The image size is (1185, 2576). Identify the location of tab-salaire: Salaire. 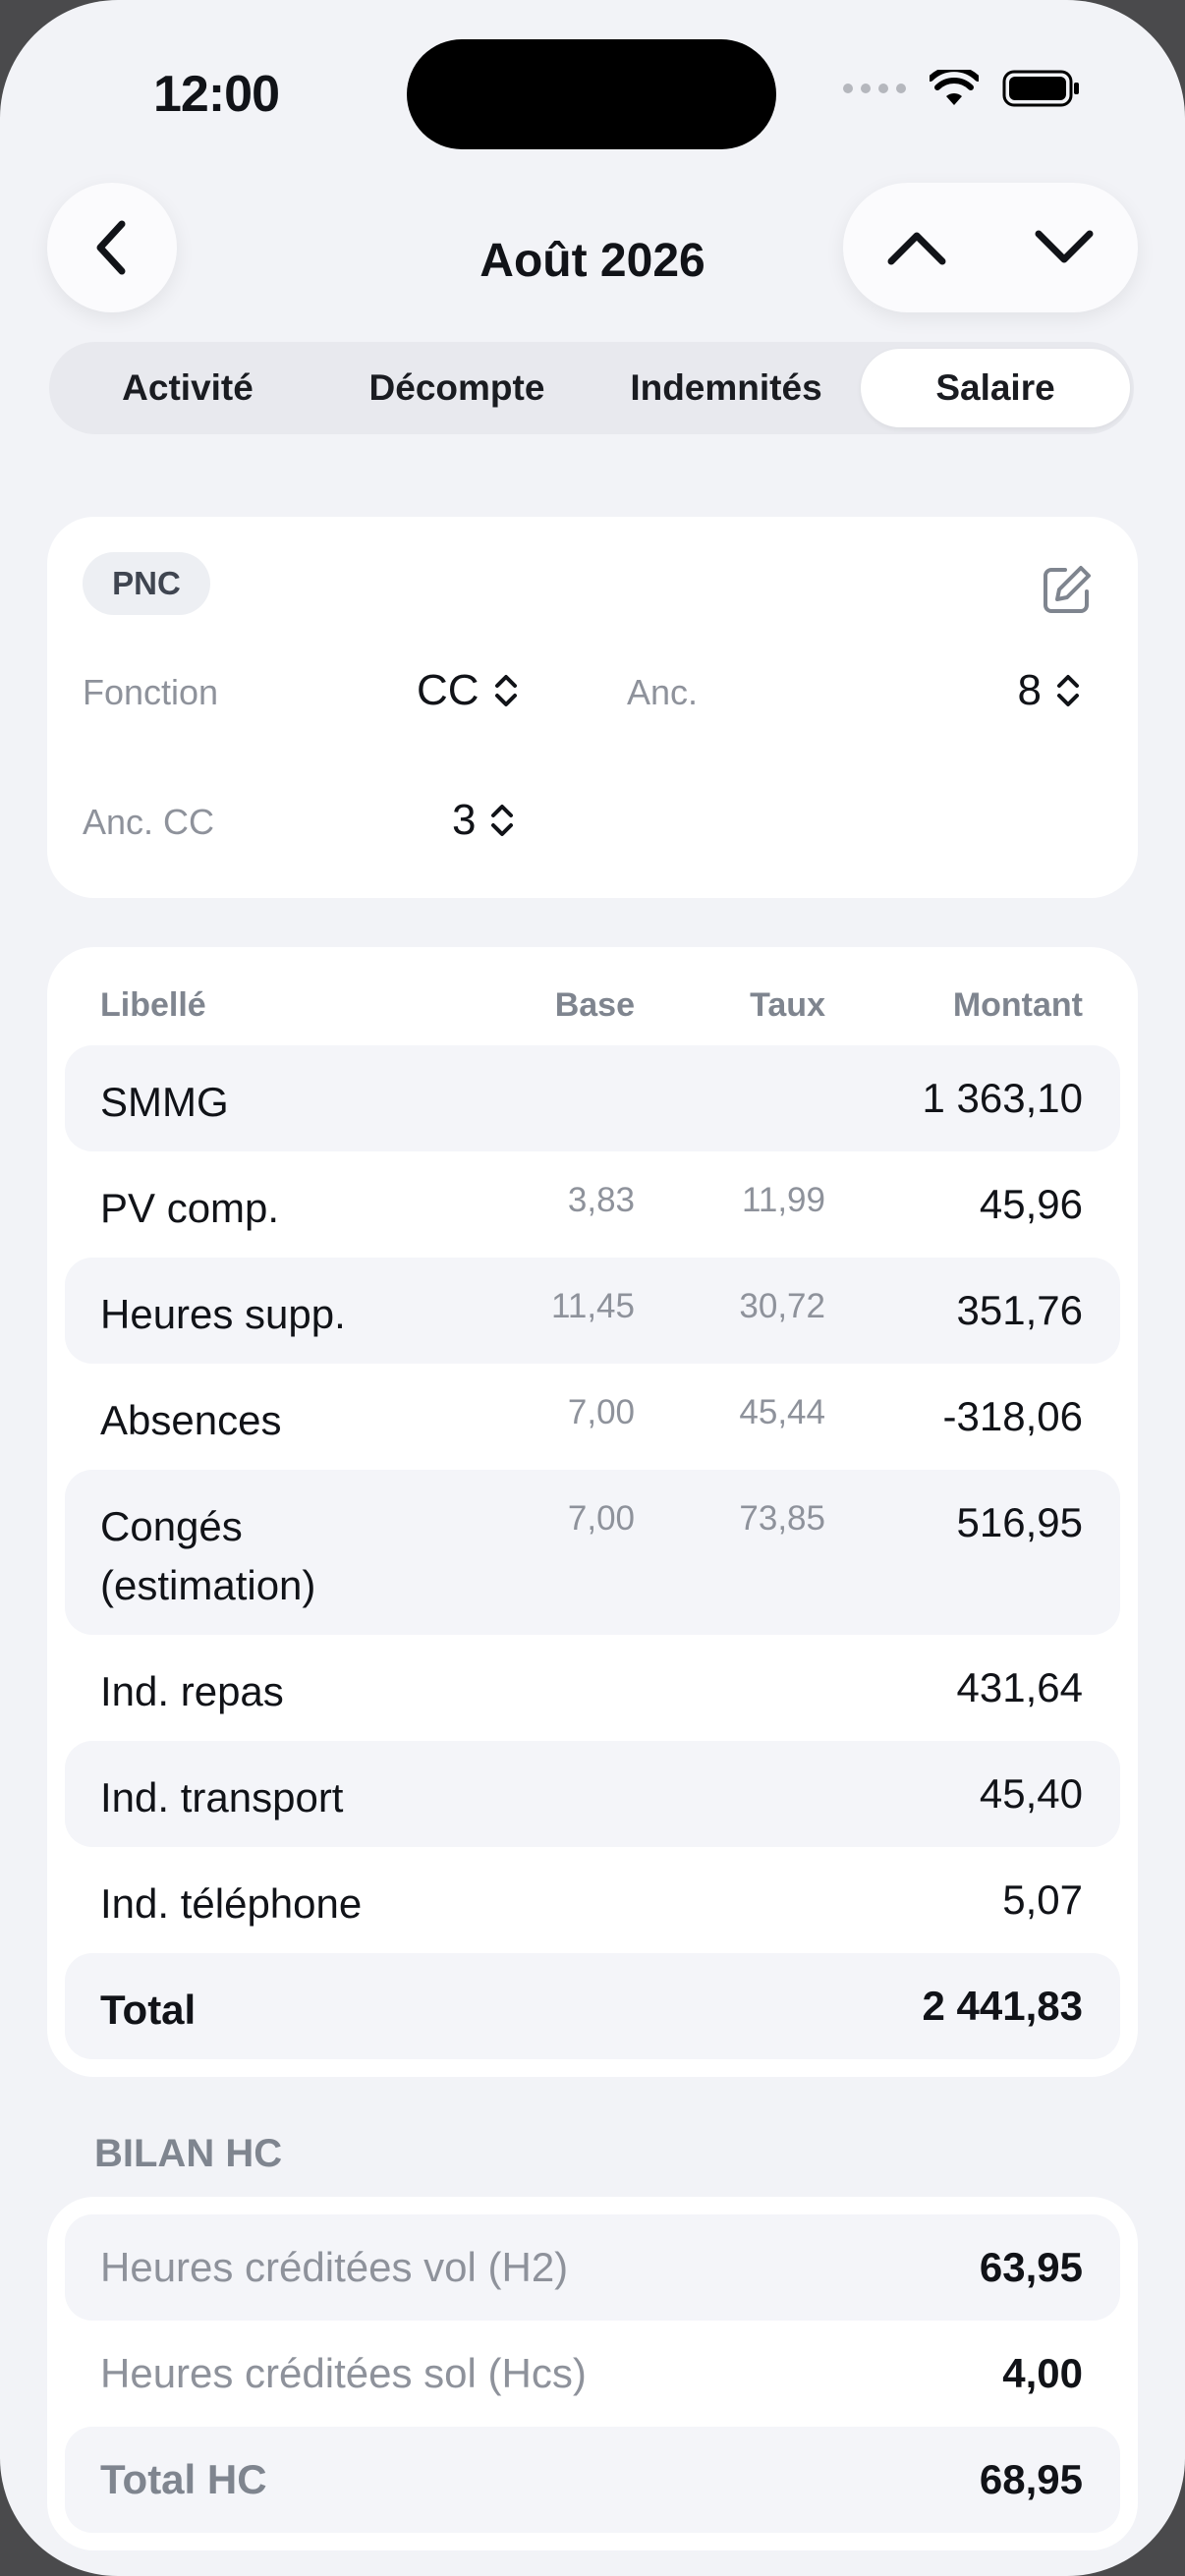
(996, 388).